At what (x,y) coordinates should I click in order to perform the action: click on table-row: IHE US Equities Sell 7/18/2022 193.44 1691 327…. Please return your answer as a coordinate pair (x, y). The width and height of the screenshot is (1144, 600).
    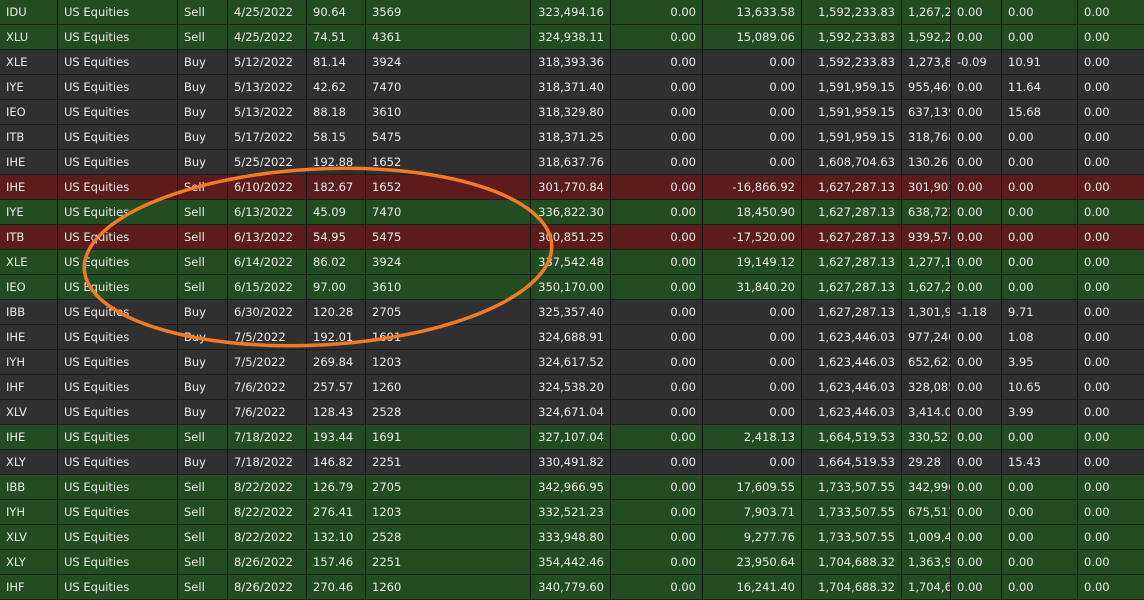
    Looking at the image, I should click on (572, 437).